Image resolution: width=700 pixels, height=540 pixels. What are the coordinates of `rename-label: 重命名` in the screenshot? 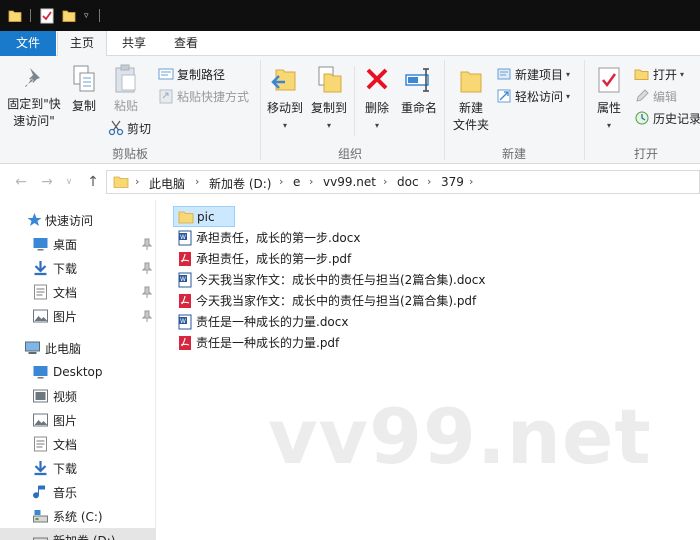 It's located at (418, 108).